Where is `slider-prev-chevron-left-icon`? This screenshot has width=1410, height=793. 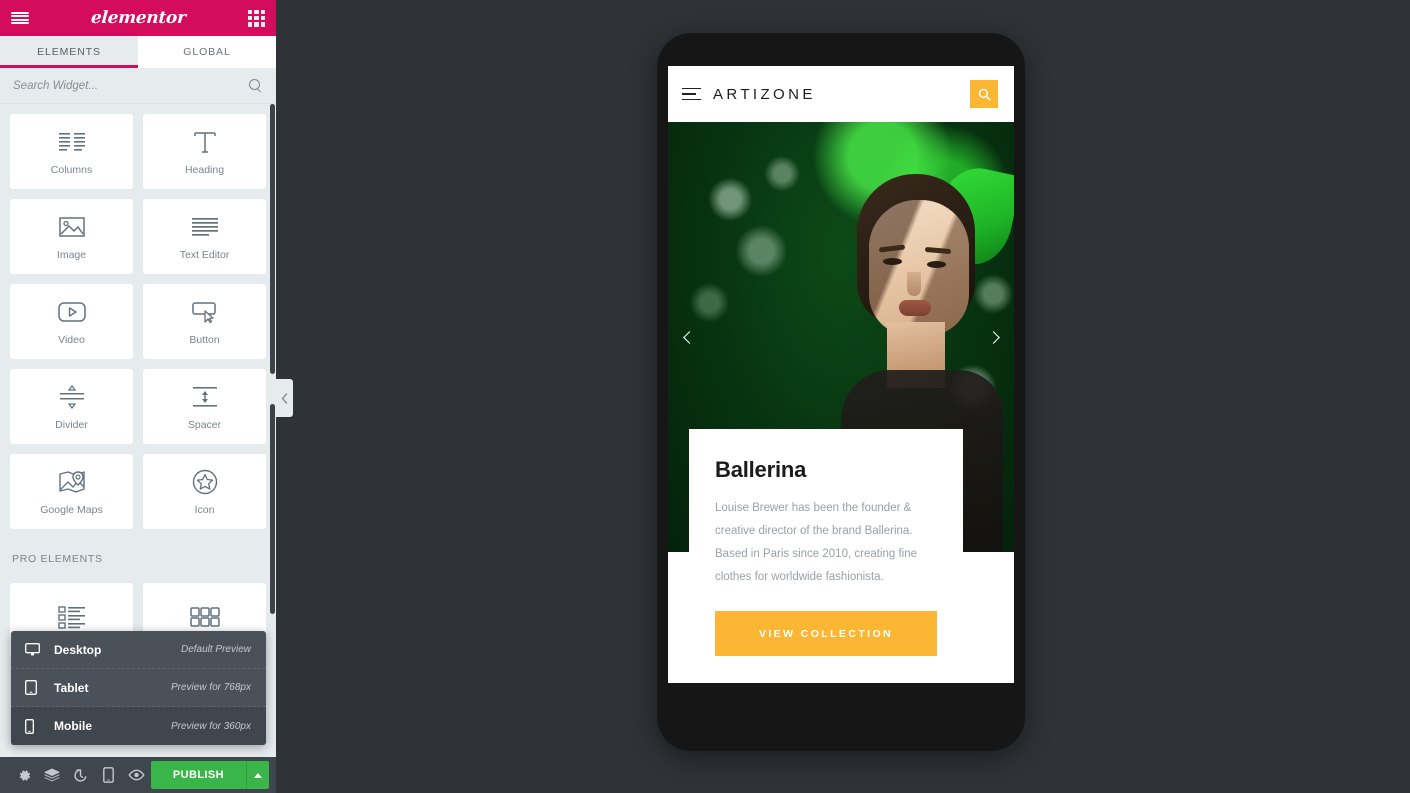 slider-prev-chevron-left-icon is located at coordinates (689, 337).